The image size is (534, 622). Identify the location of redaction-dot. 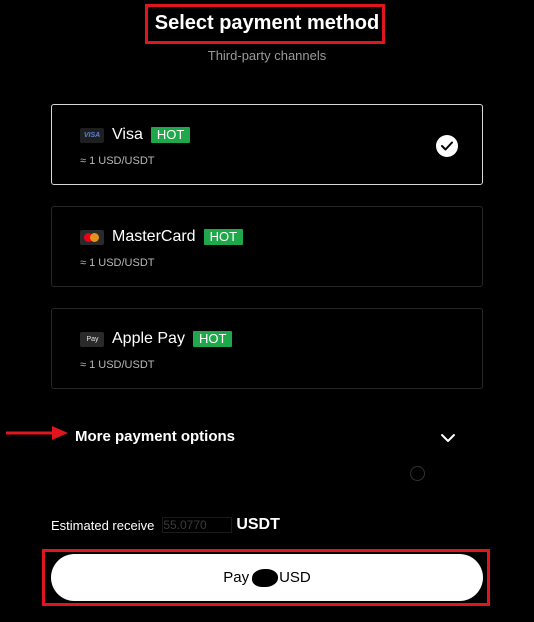
(417, 473).